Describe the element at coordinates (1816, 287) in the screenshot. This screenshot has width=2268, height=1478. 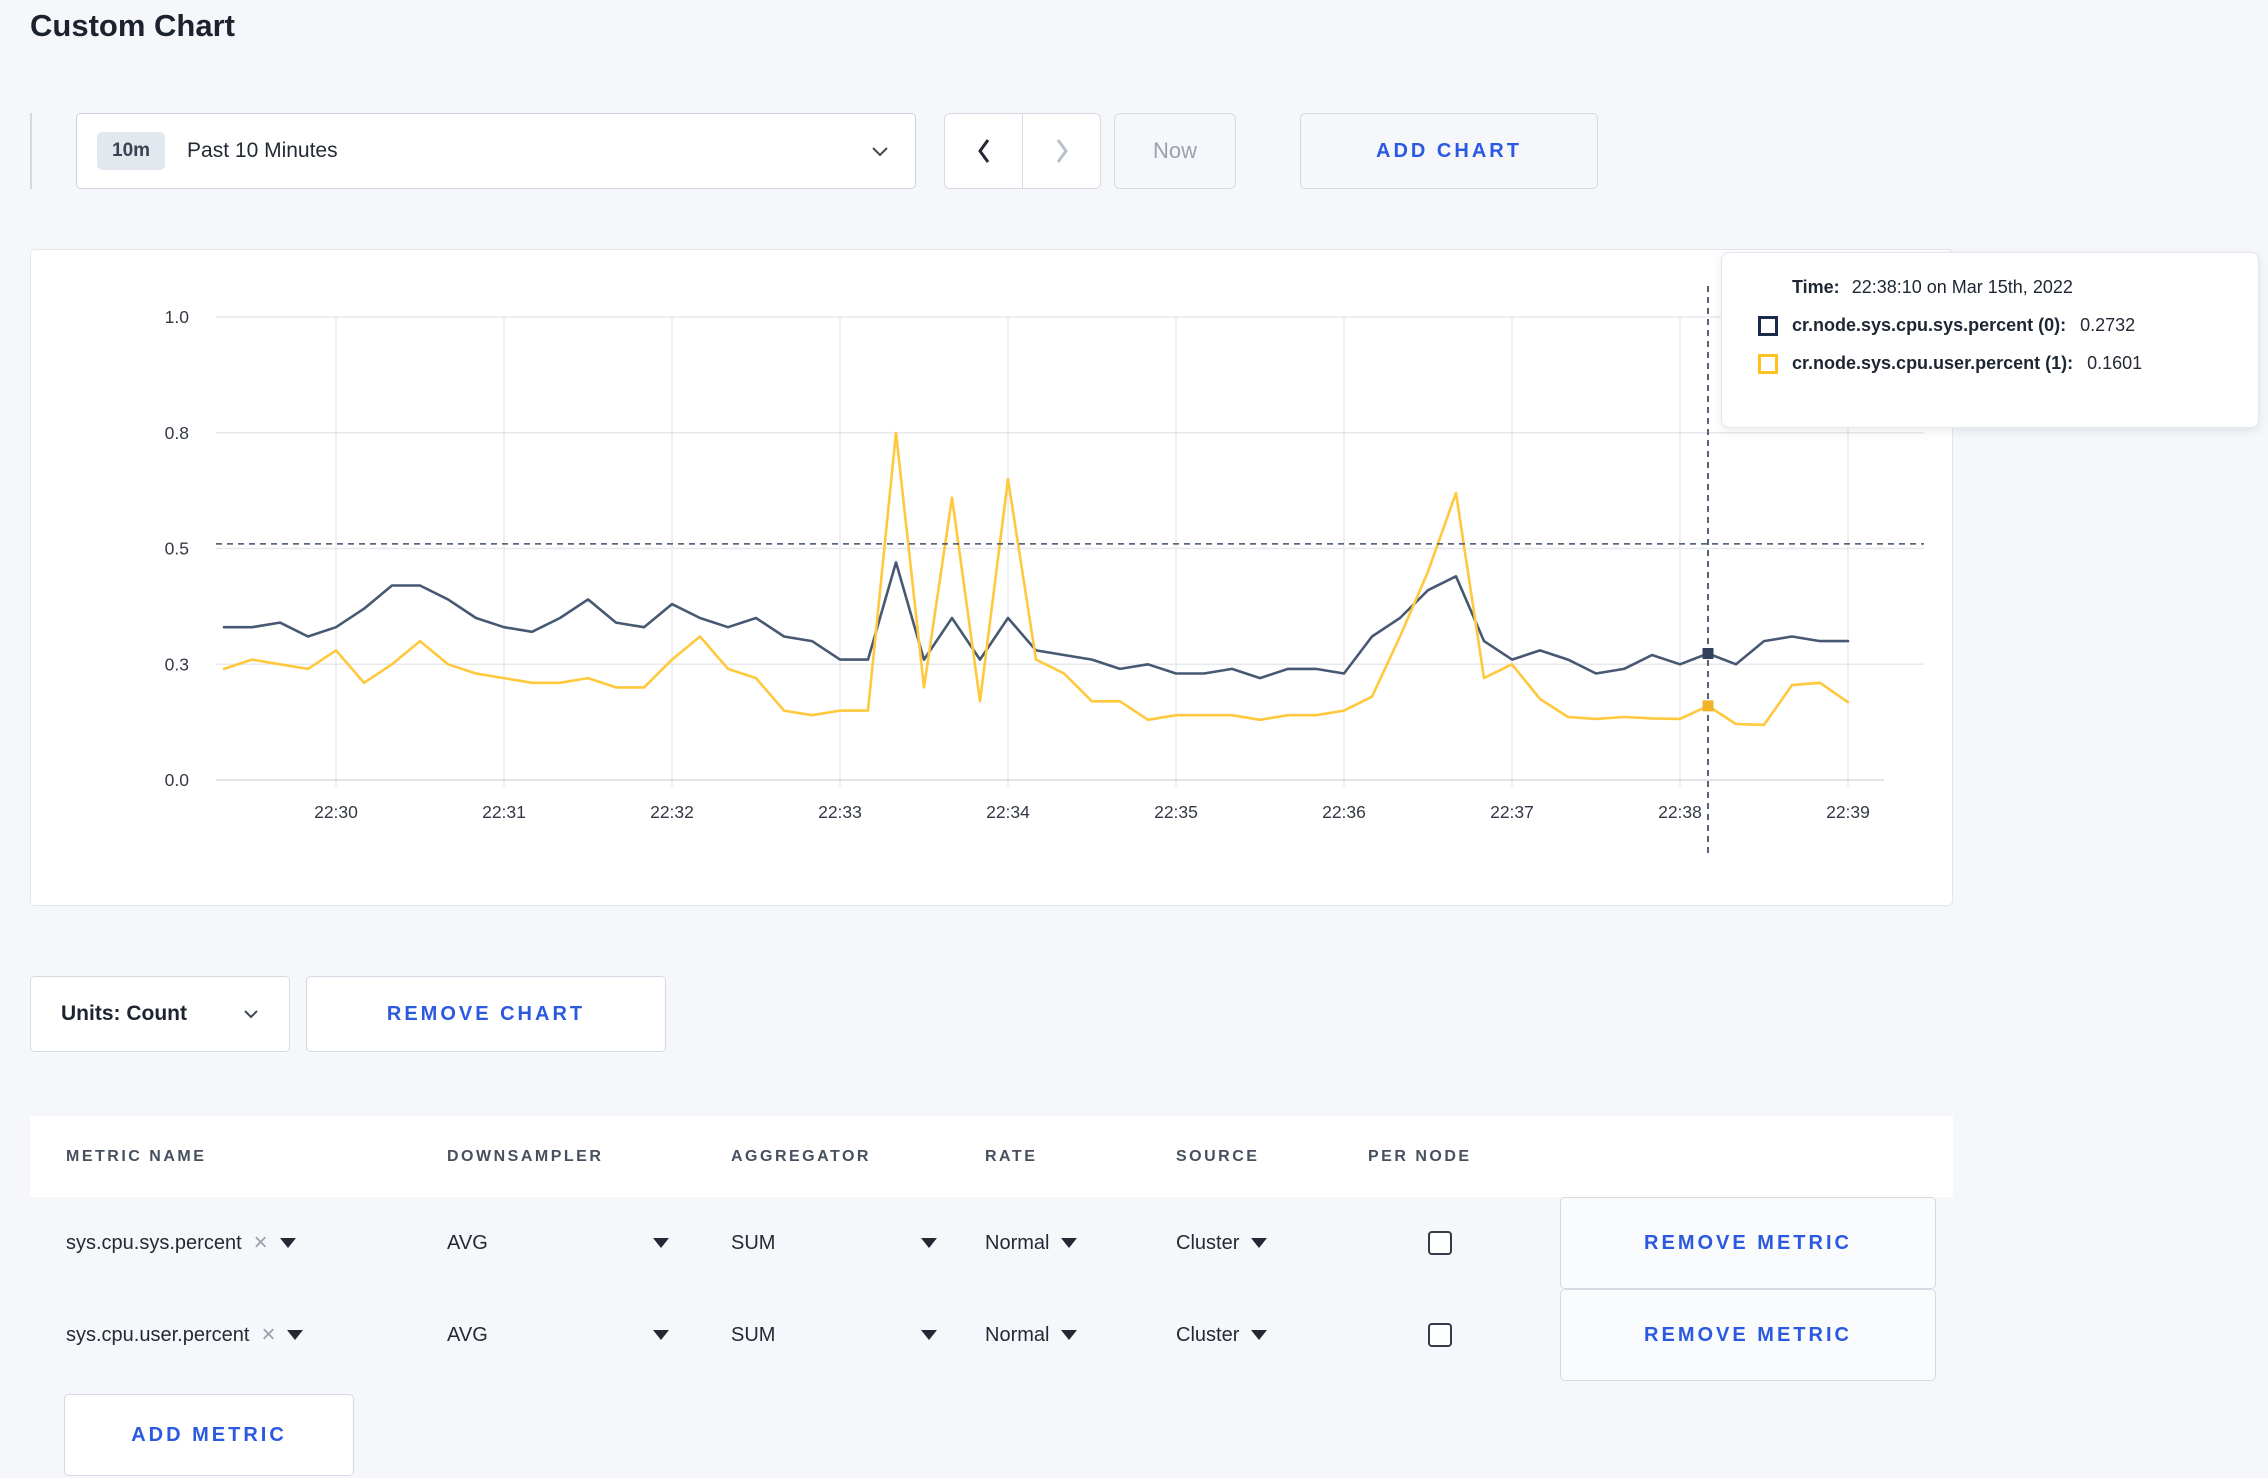
I see `tooltip-time-label: Time:` at that location.